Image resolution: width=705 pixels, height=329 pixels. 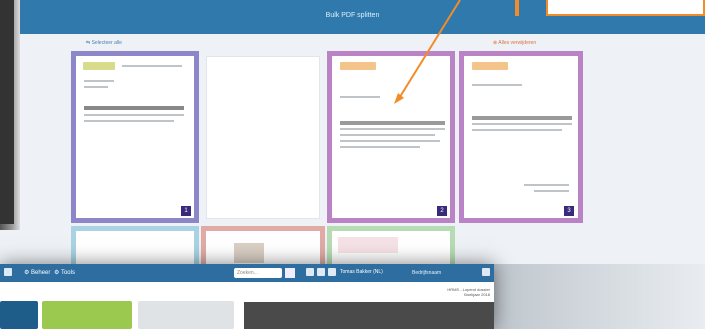 What do you see at coordinates (64, 272) in the screenshot?
I see `nav-tools: ⚙ Tools` at bounding box center [64, 272].